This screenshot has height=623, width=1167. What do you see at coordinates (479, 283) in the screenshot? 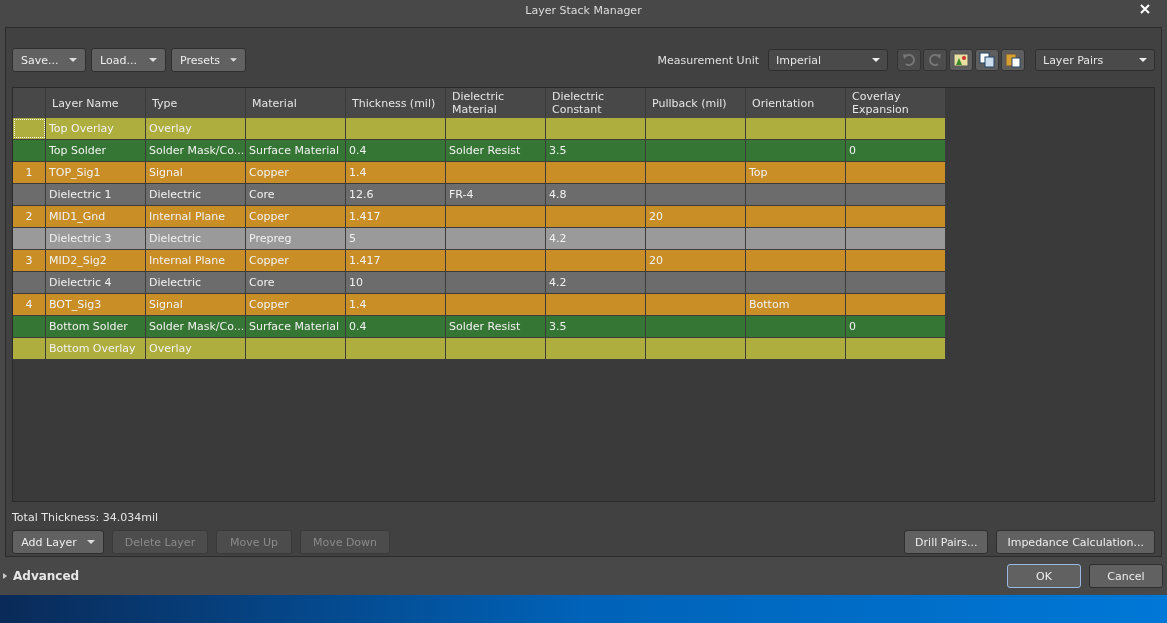
I see `core-layer-row: Dielectric 4 Dielectric Core 10 4.2` at bounding box center [479, 283].